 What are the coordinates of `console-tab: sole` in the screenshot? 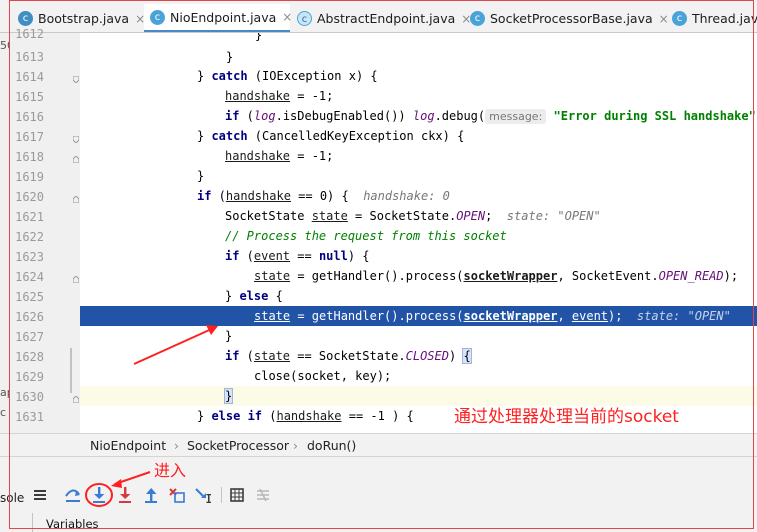 It's located at (12, 498).